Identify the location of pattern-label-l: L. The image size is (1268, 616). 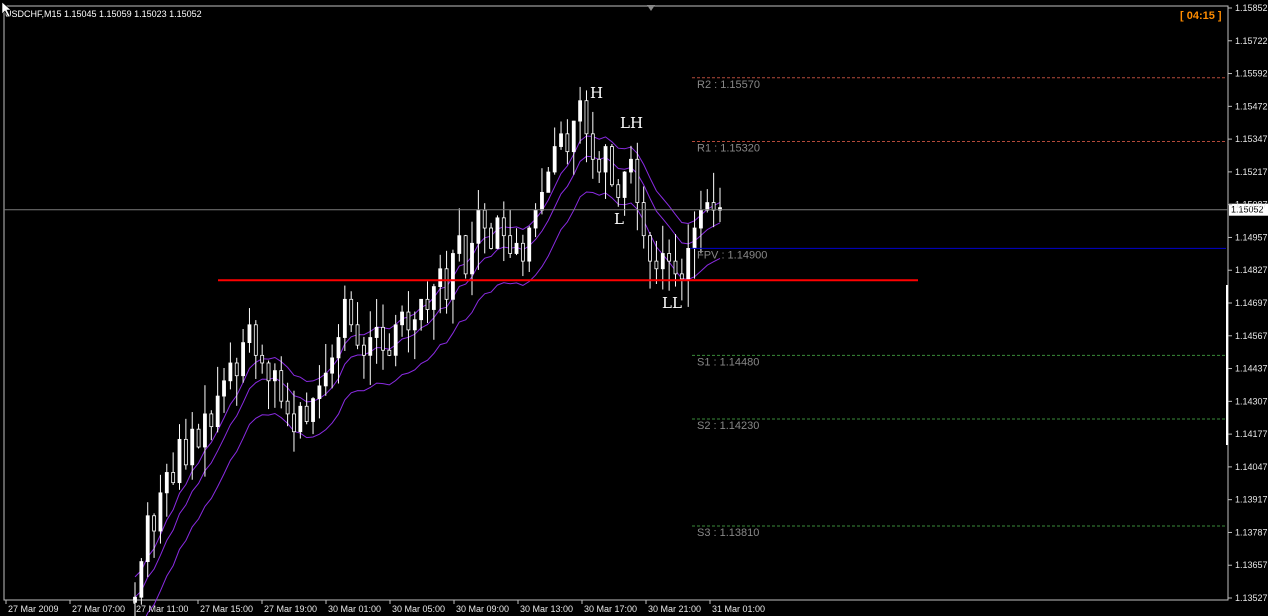
(619, 219).